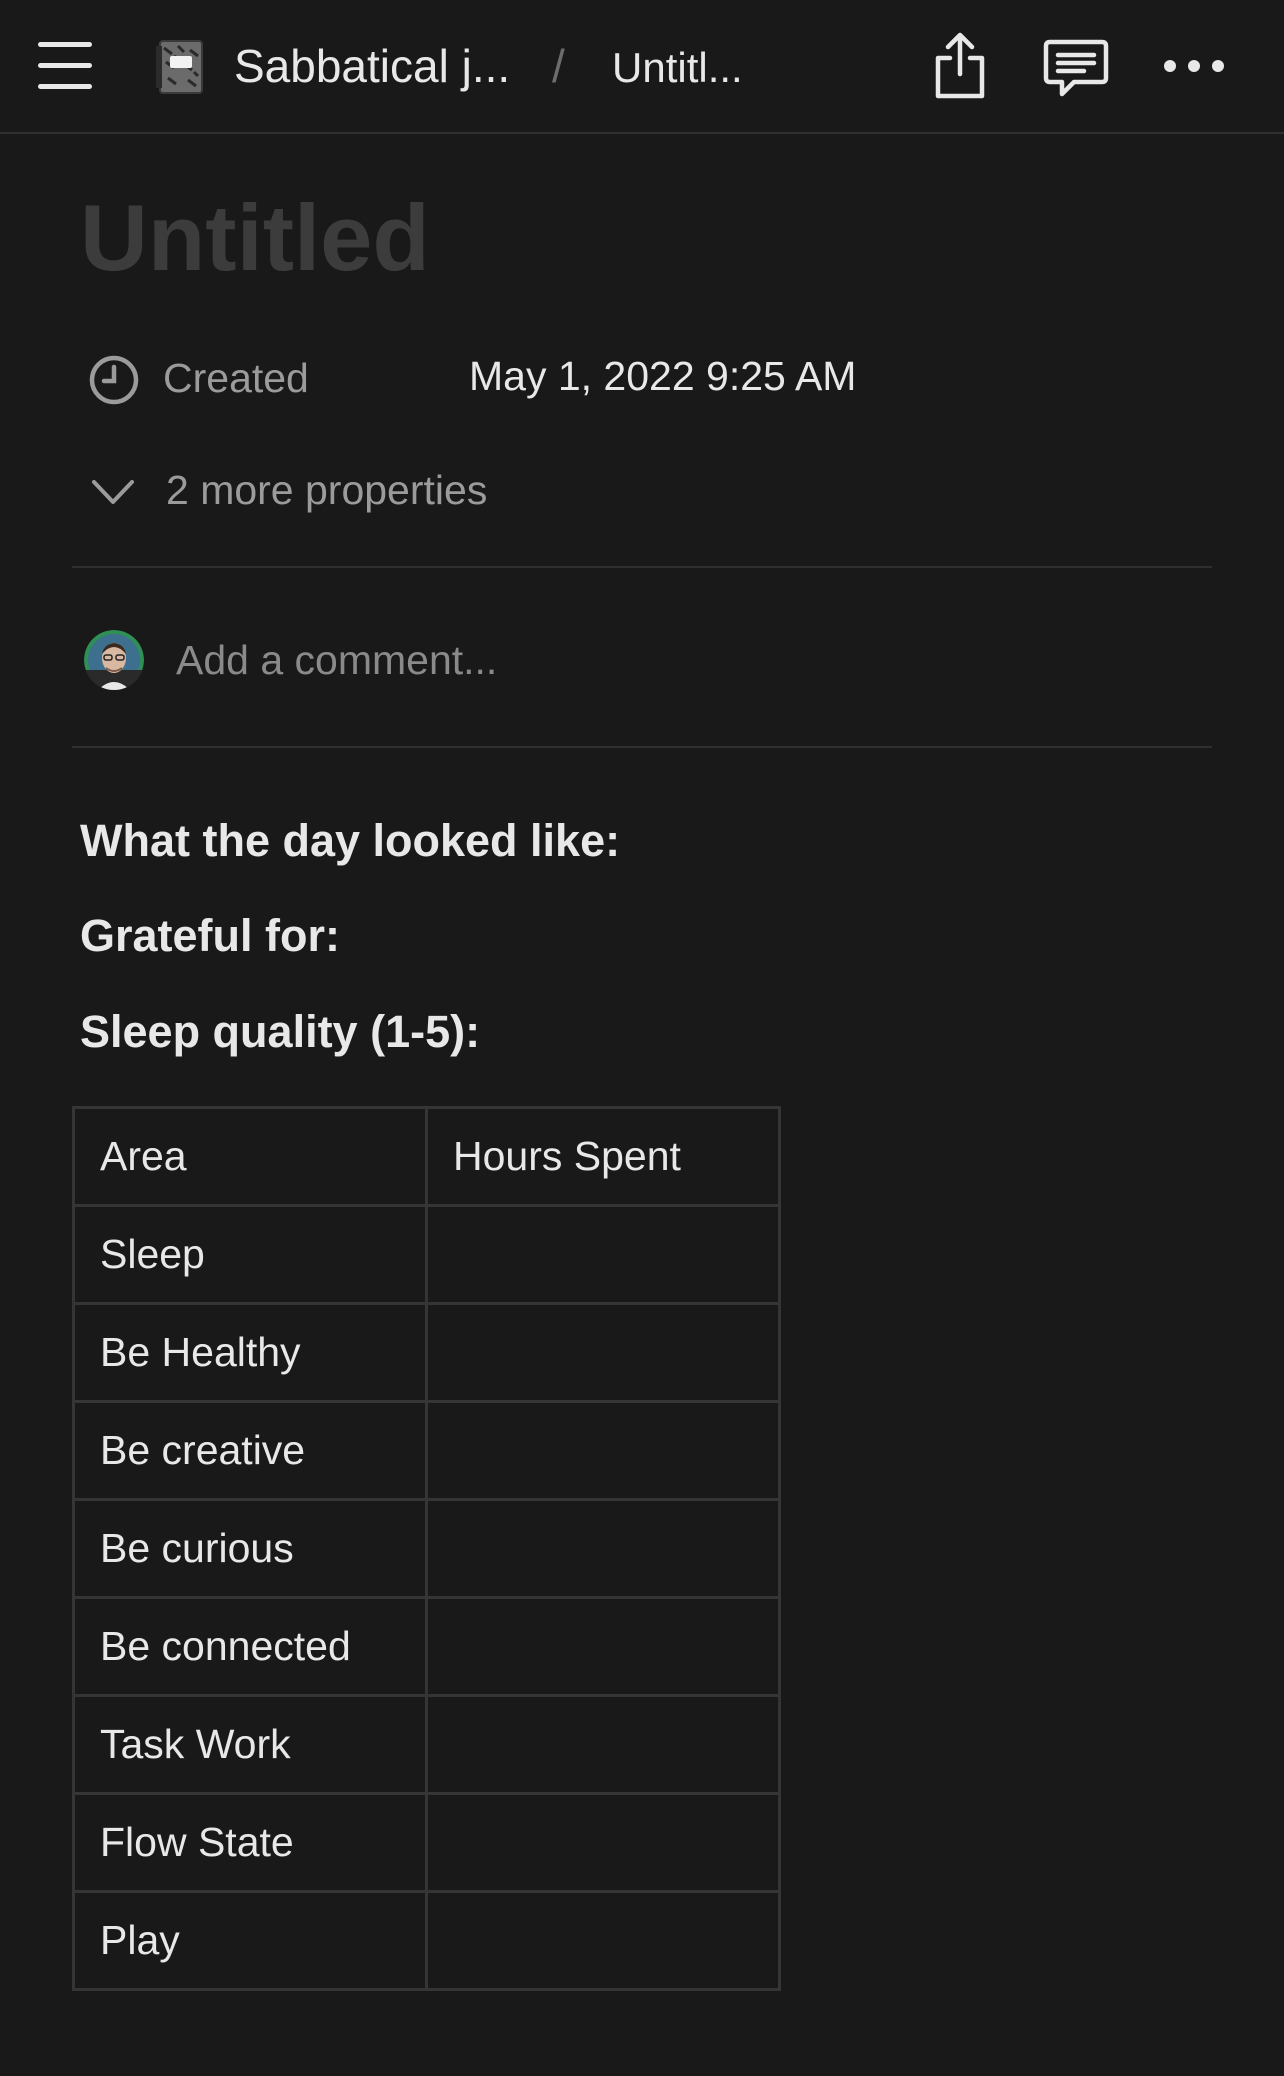  Describe the element at coordinates (113, 492) in the screenshot. I see `chevron-down-icon` at that location.